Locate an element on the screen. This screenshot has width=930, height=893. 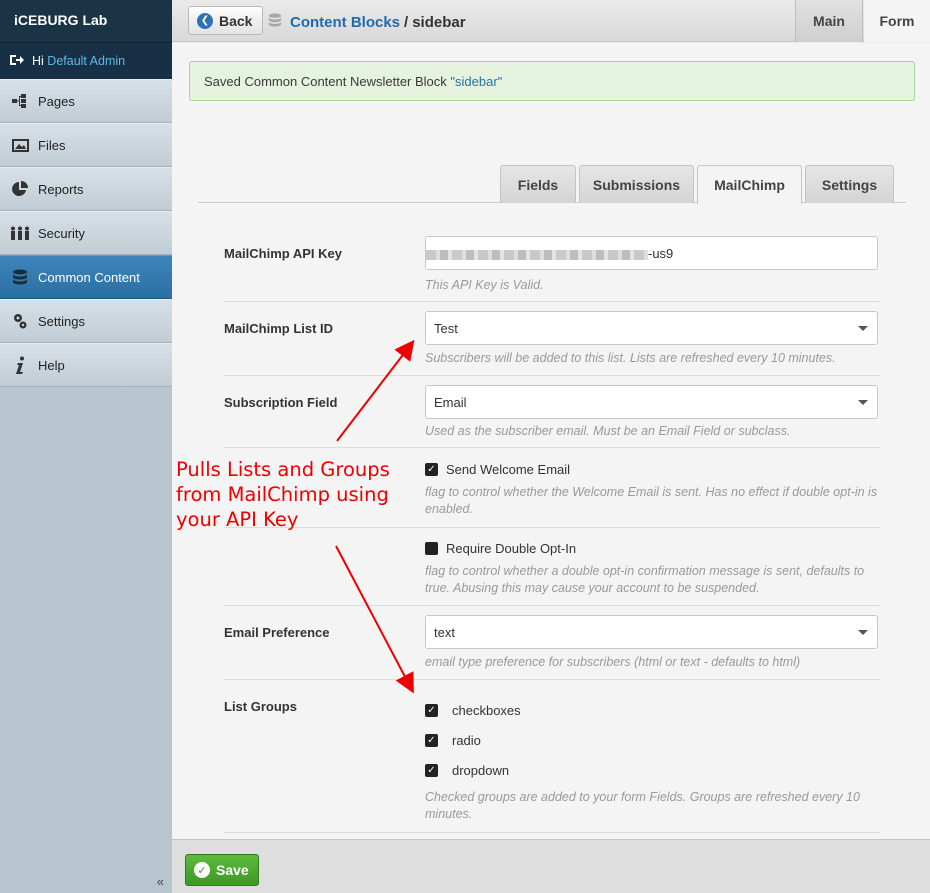
sidebar-item-label: Files is located at coordinates (52, 145).